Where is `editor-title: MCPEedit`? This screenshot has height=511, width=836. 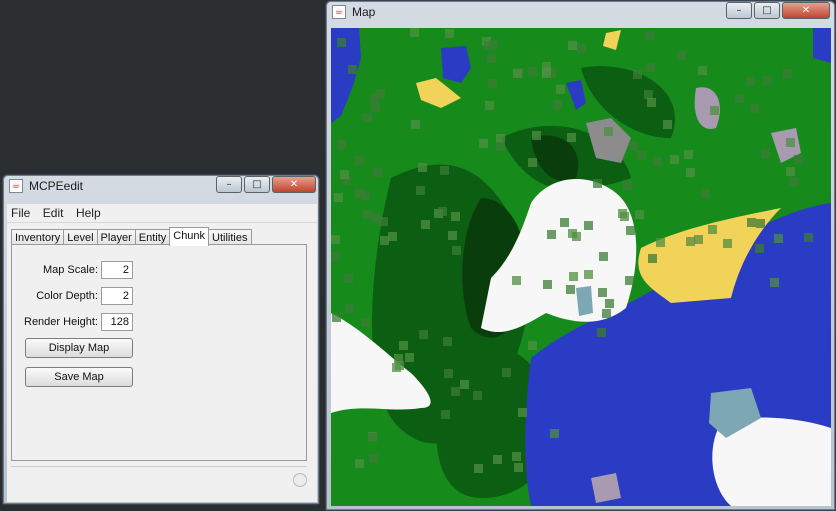
editor-title: MCPEedit is located at coordinates (56, 186).